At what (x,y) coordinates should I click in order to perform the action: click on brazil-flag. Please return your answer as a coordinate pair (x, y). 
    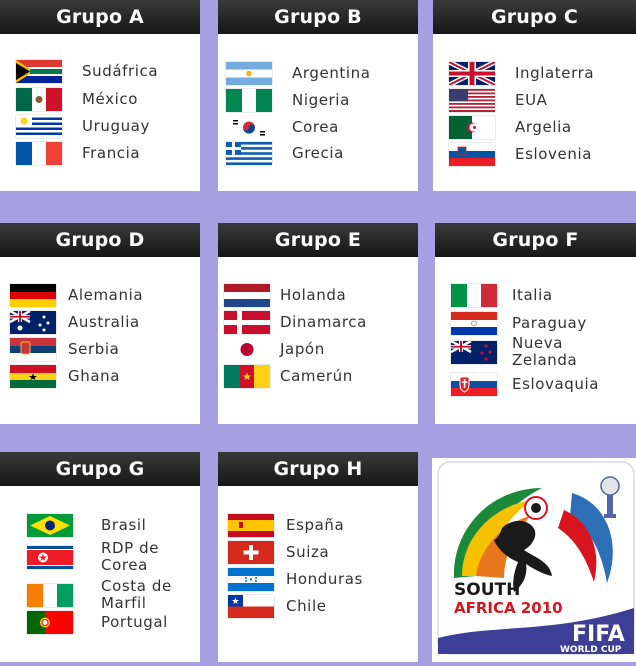
    Looking at the image, I should click on (50, 525).